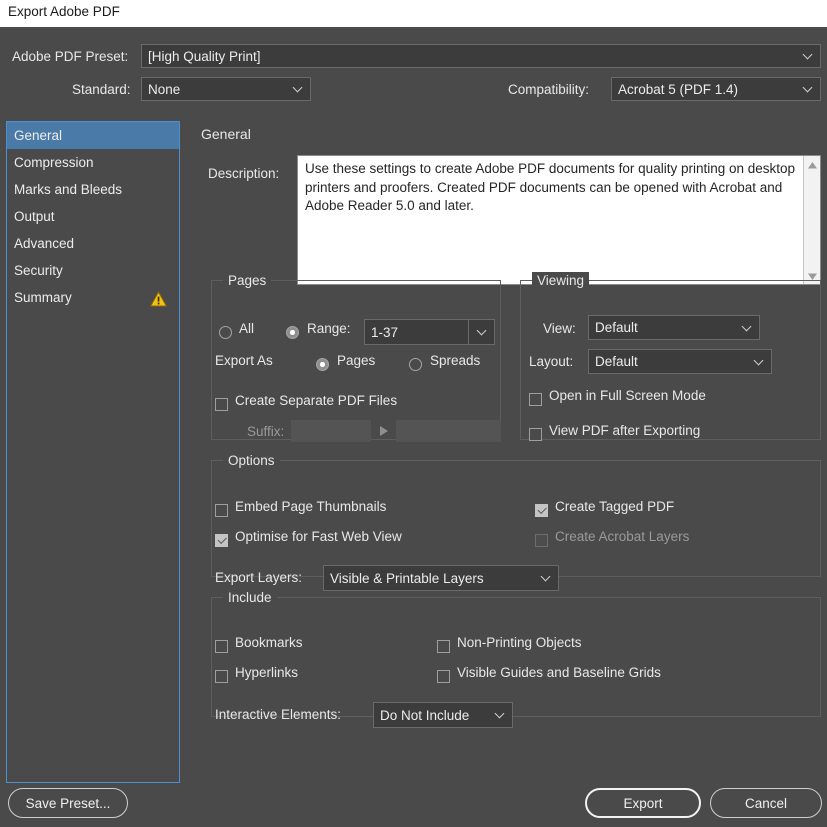  I want to click on range-input: 1-37, so click(416, 332).